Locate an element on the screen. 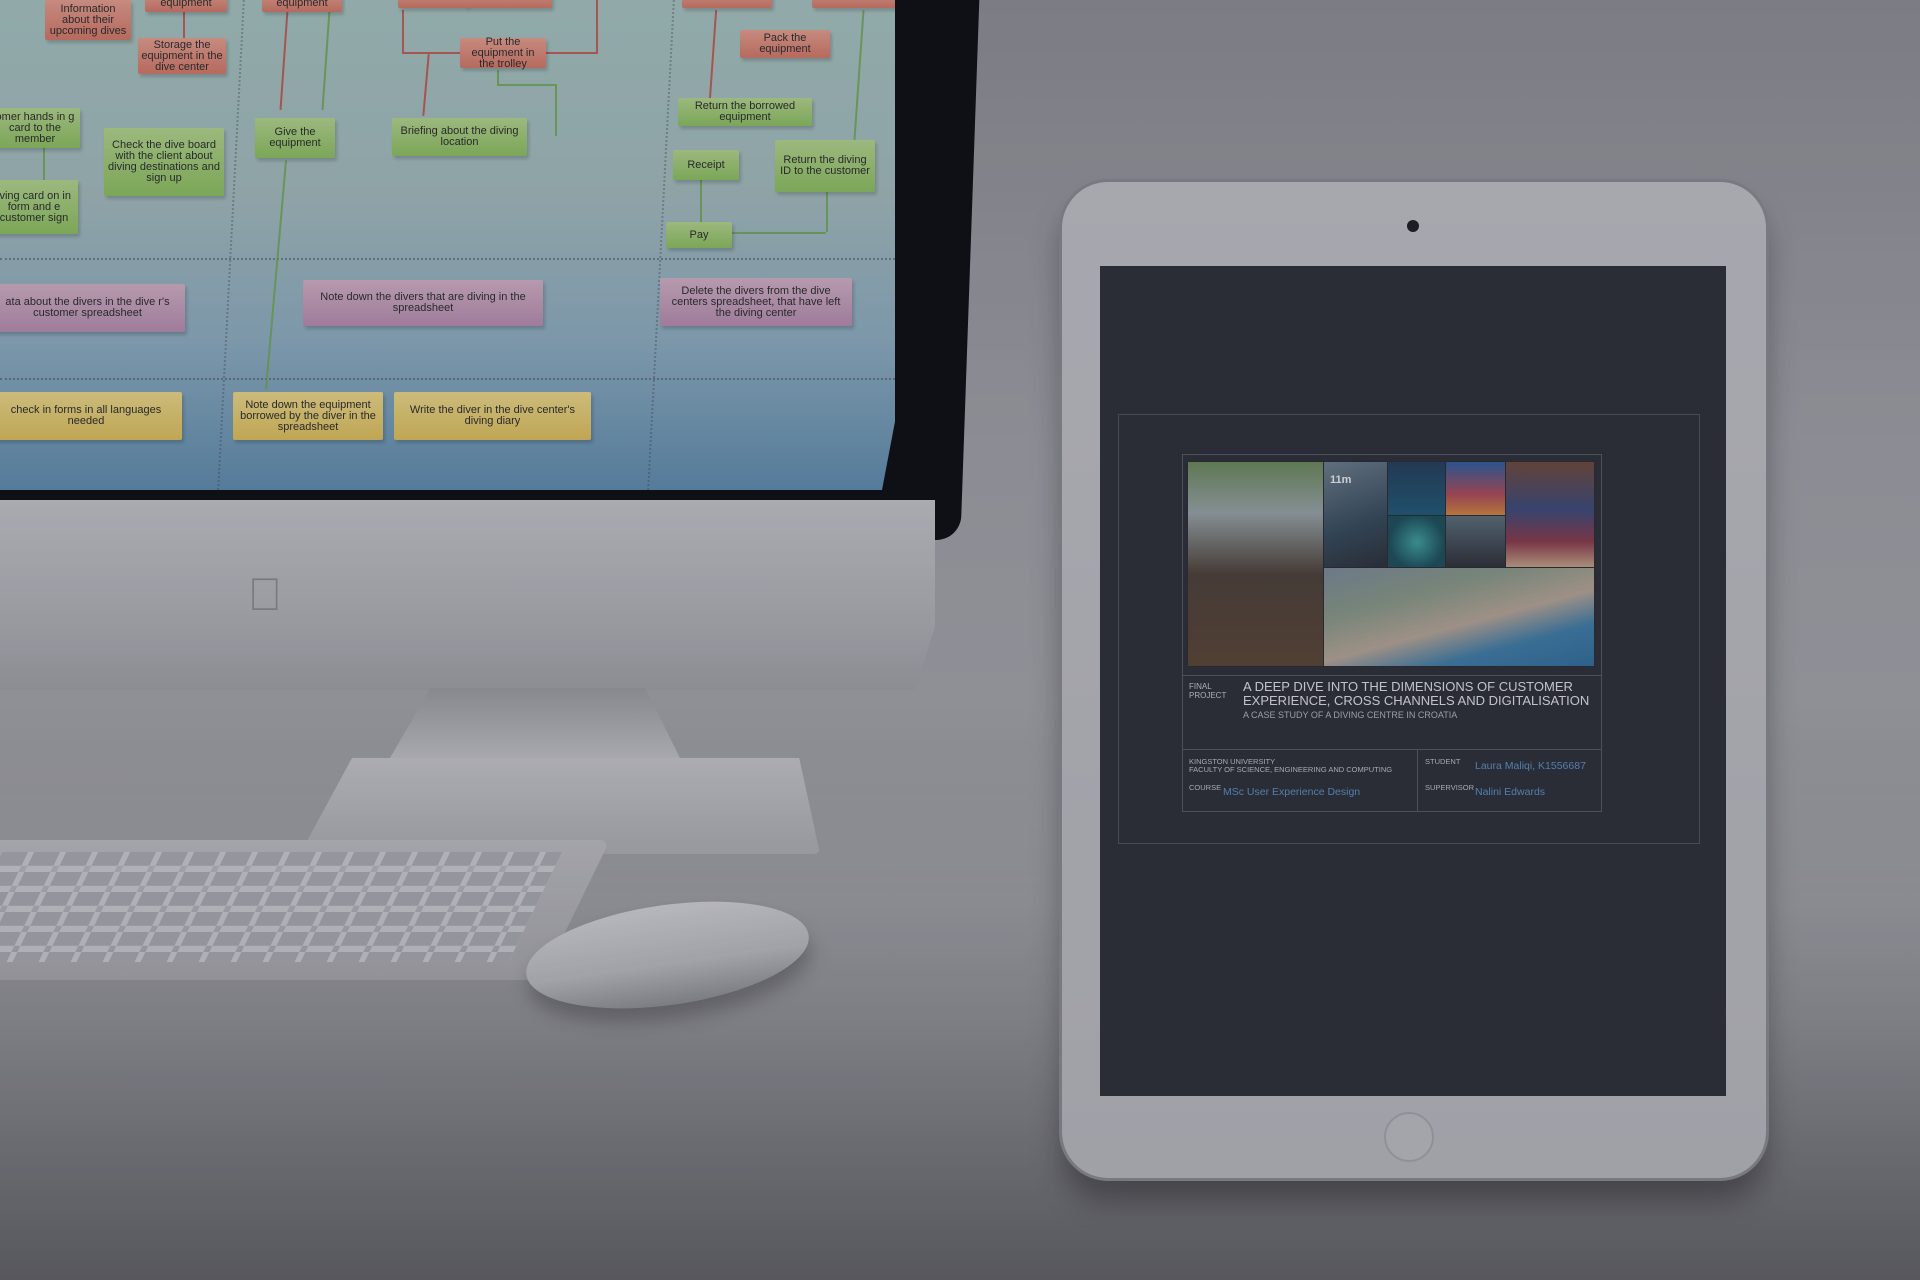 The width and height of the screenshot is (1920, 1280). flow-box: Pack the equipment is located at coordinates (785, 44).